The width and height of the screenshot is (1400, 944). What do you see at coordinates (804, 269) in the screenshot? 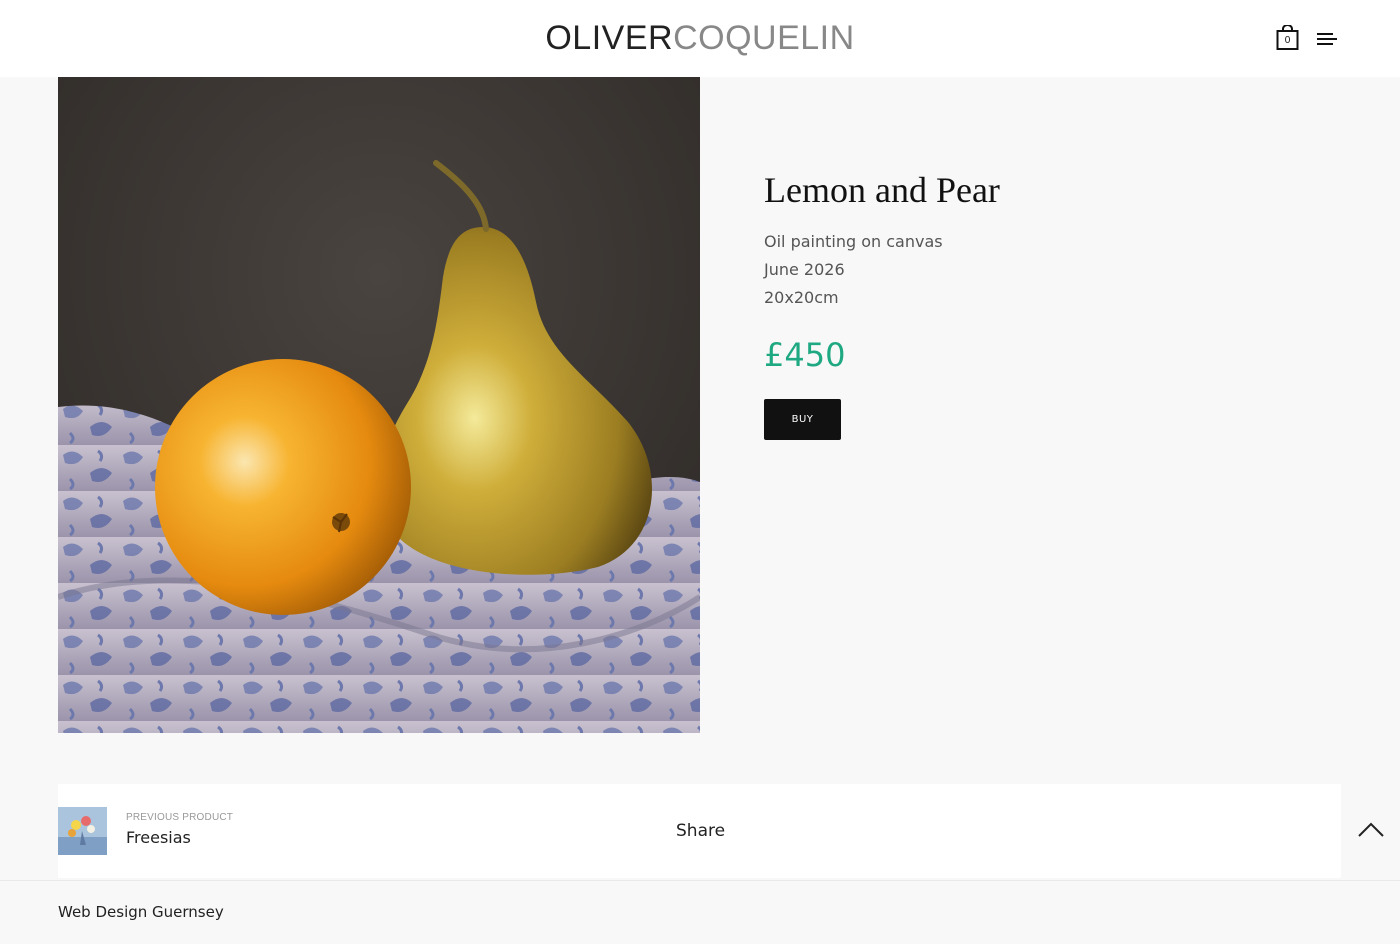
I see `product-date: June 2026` at bounding box center [804, 269].